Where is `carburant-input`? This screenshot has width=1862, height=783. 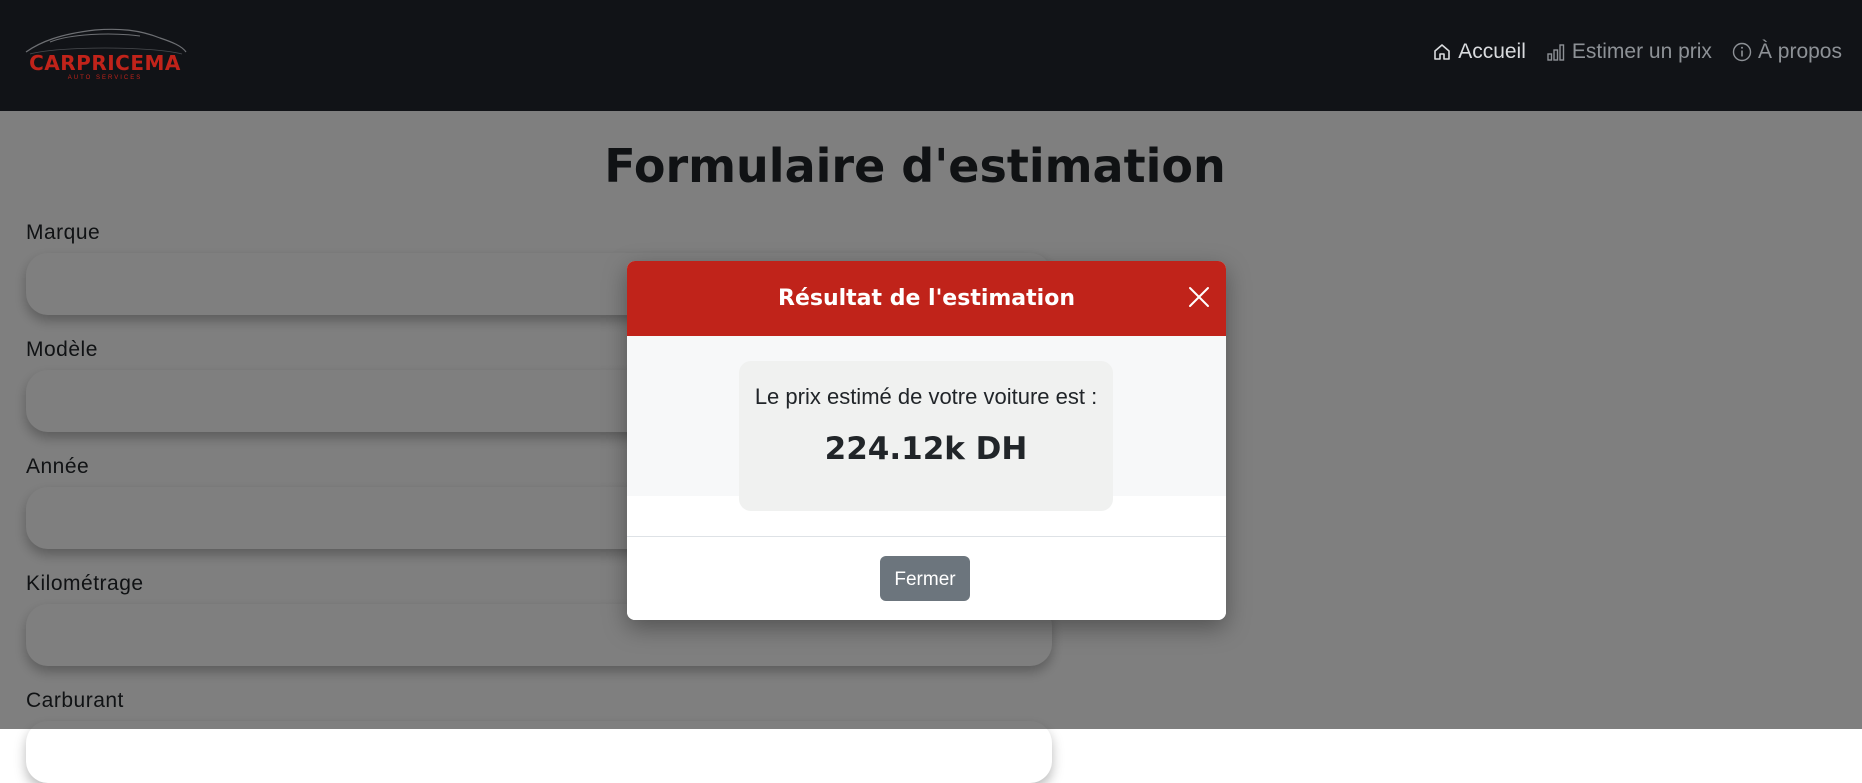
carburant-input is located at coordinates (539, 752).